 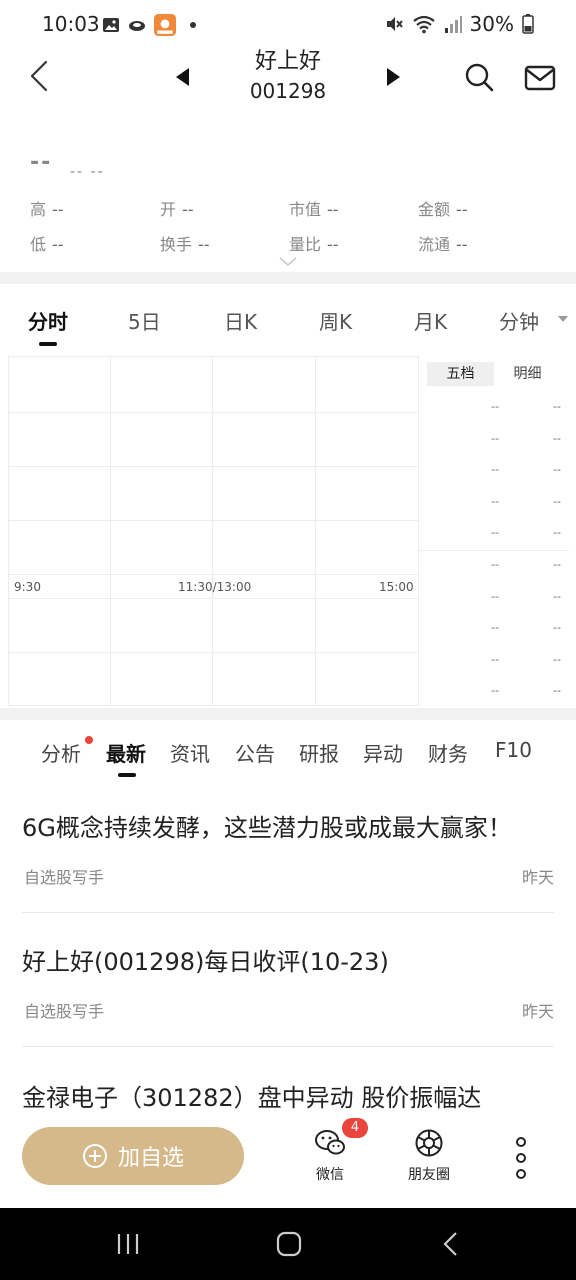 What do you see at coordinates (319, 752) in the screenshot?
I see `tab-research: 研报` at bounding box center [319, 752].